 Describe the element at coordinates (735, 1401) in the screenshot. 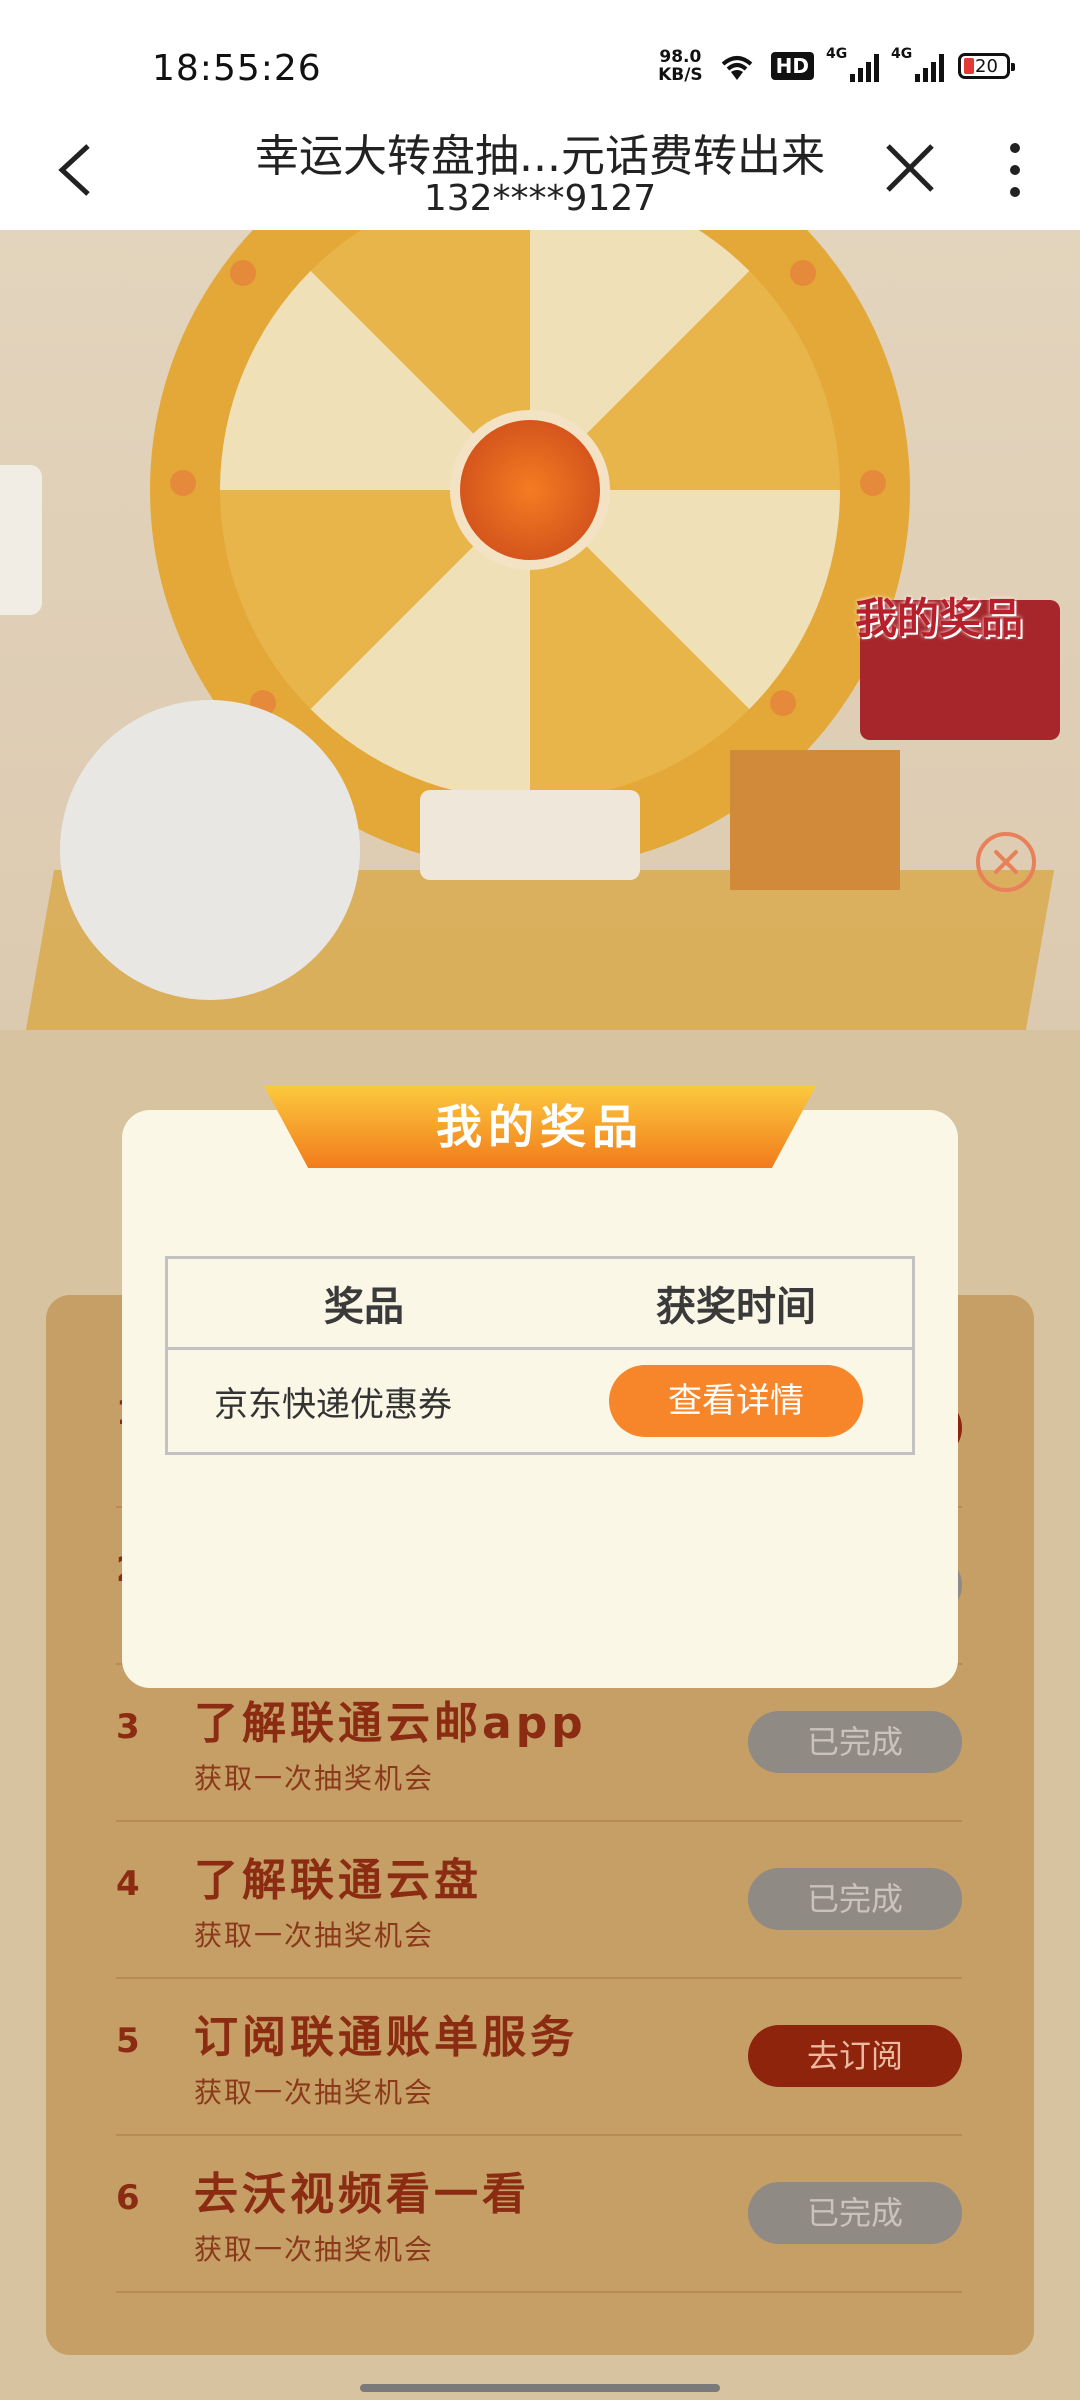

I see `view-details-button: 查看详情` at that location.